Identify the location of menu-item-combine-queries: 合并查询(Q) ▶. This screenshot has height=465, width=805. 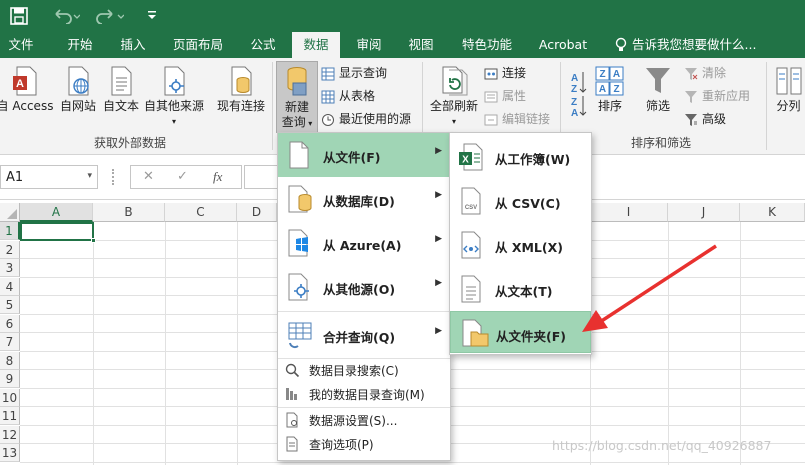
(364, 335).